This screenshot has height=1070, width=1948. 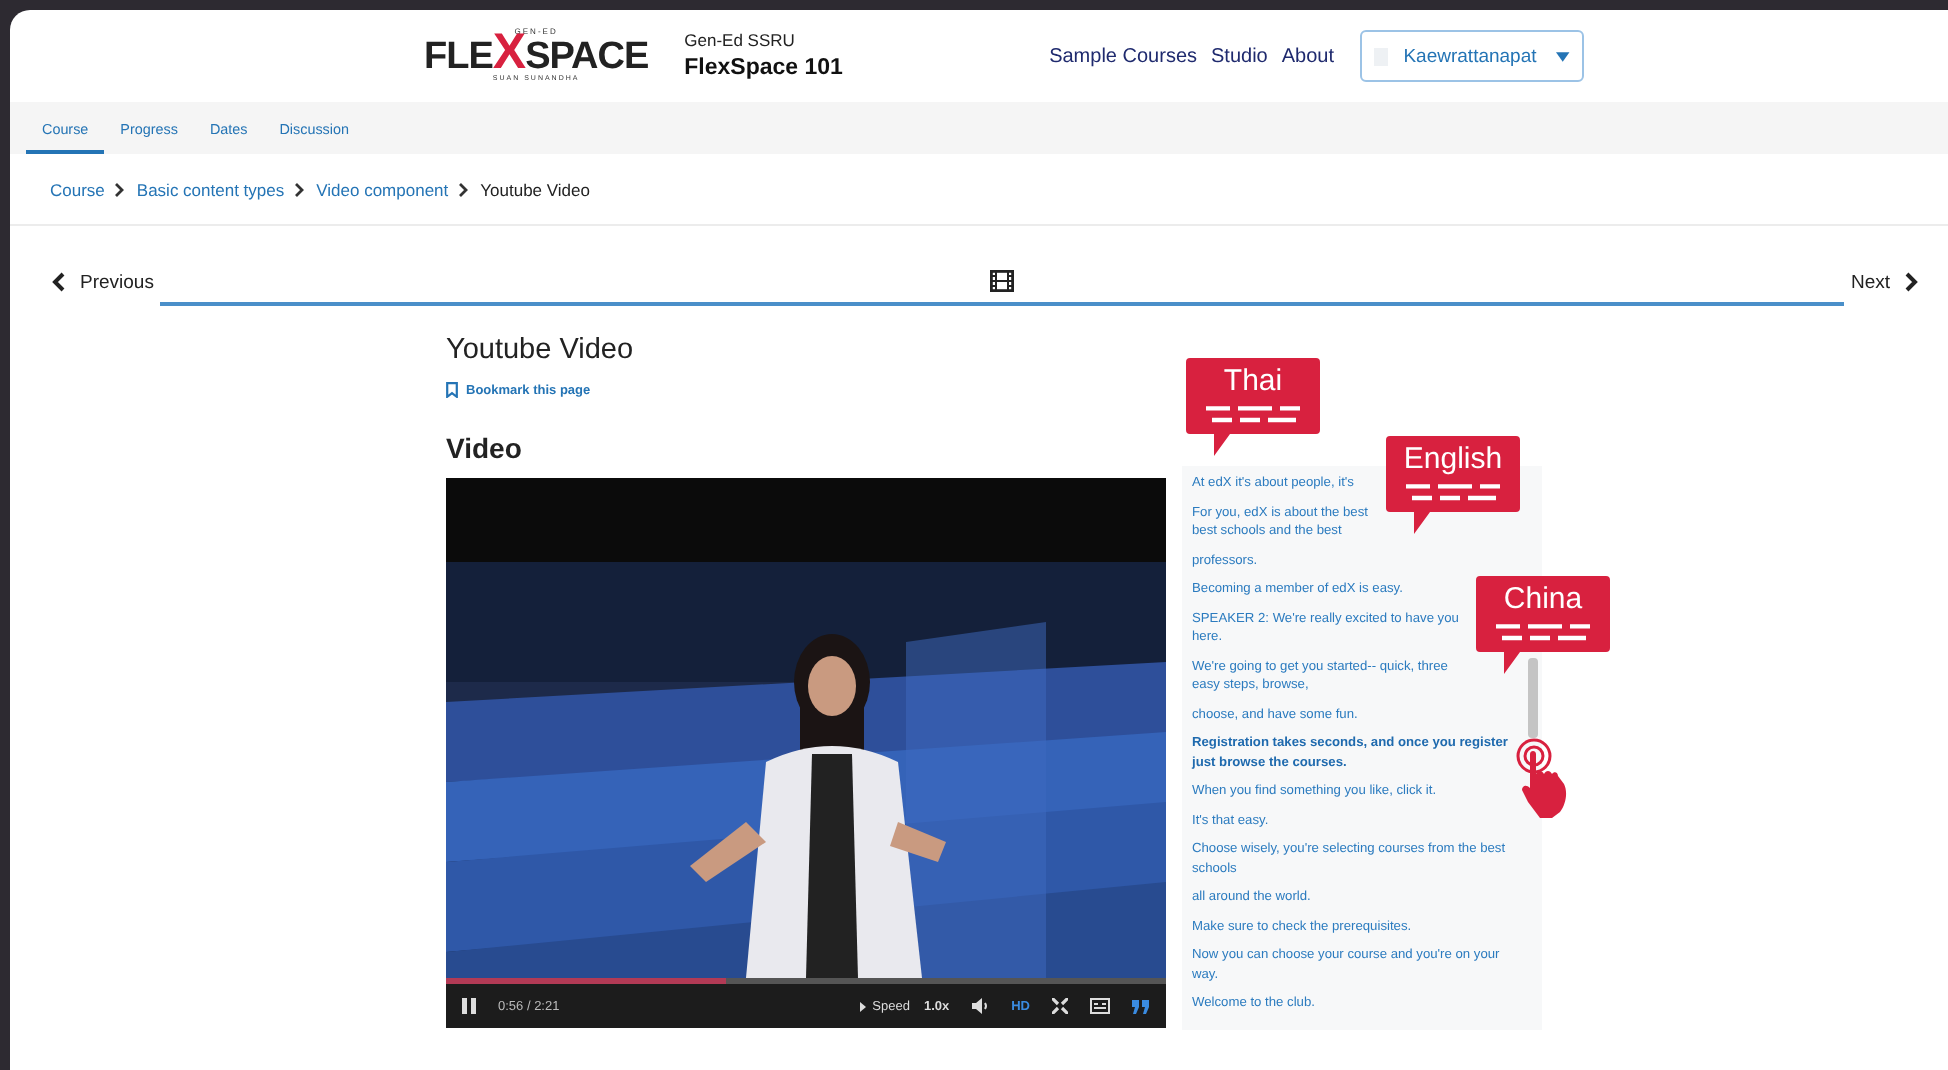 What do you see at coordinates (1002, 280) in the screenshot?
I see `film-icon` at bounding box center [1002, 280].